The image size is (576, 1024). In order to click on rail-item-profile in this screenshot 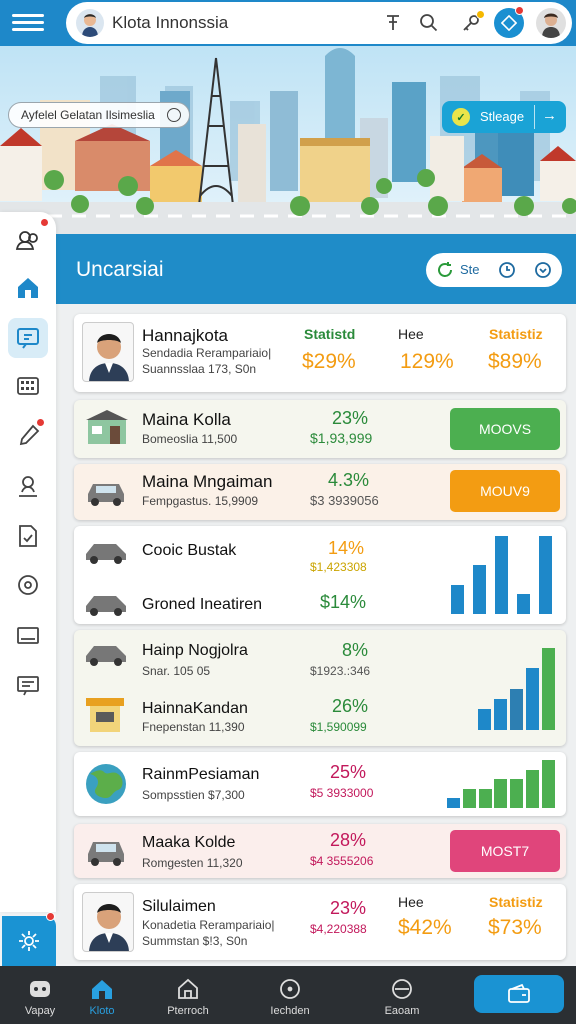, I will do `click(28, 486)`.